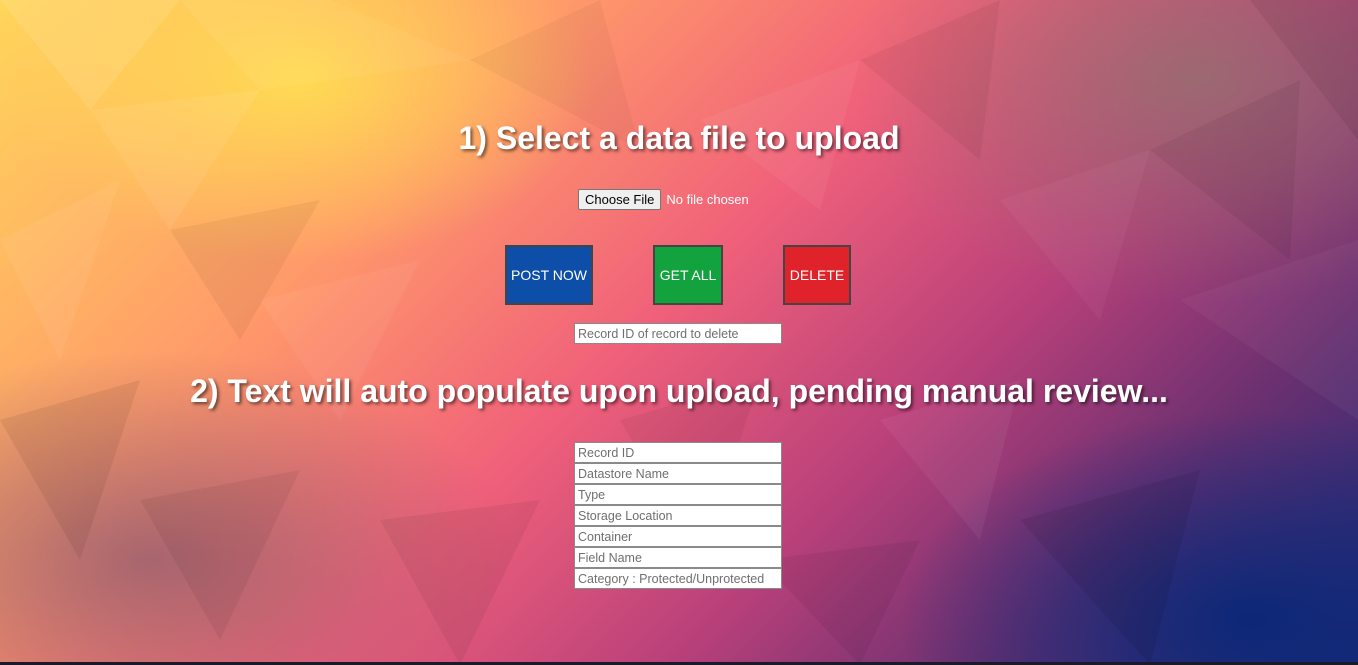  Describe the element at coordinates (663, 199) in the screenshot. I see `file-upload-control: Choose File No file chosen` at that location.